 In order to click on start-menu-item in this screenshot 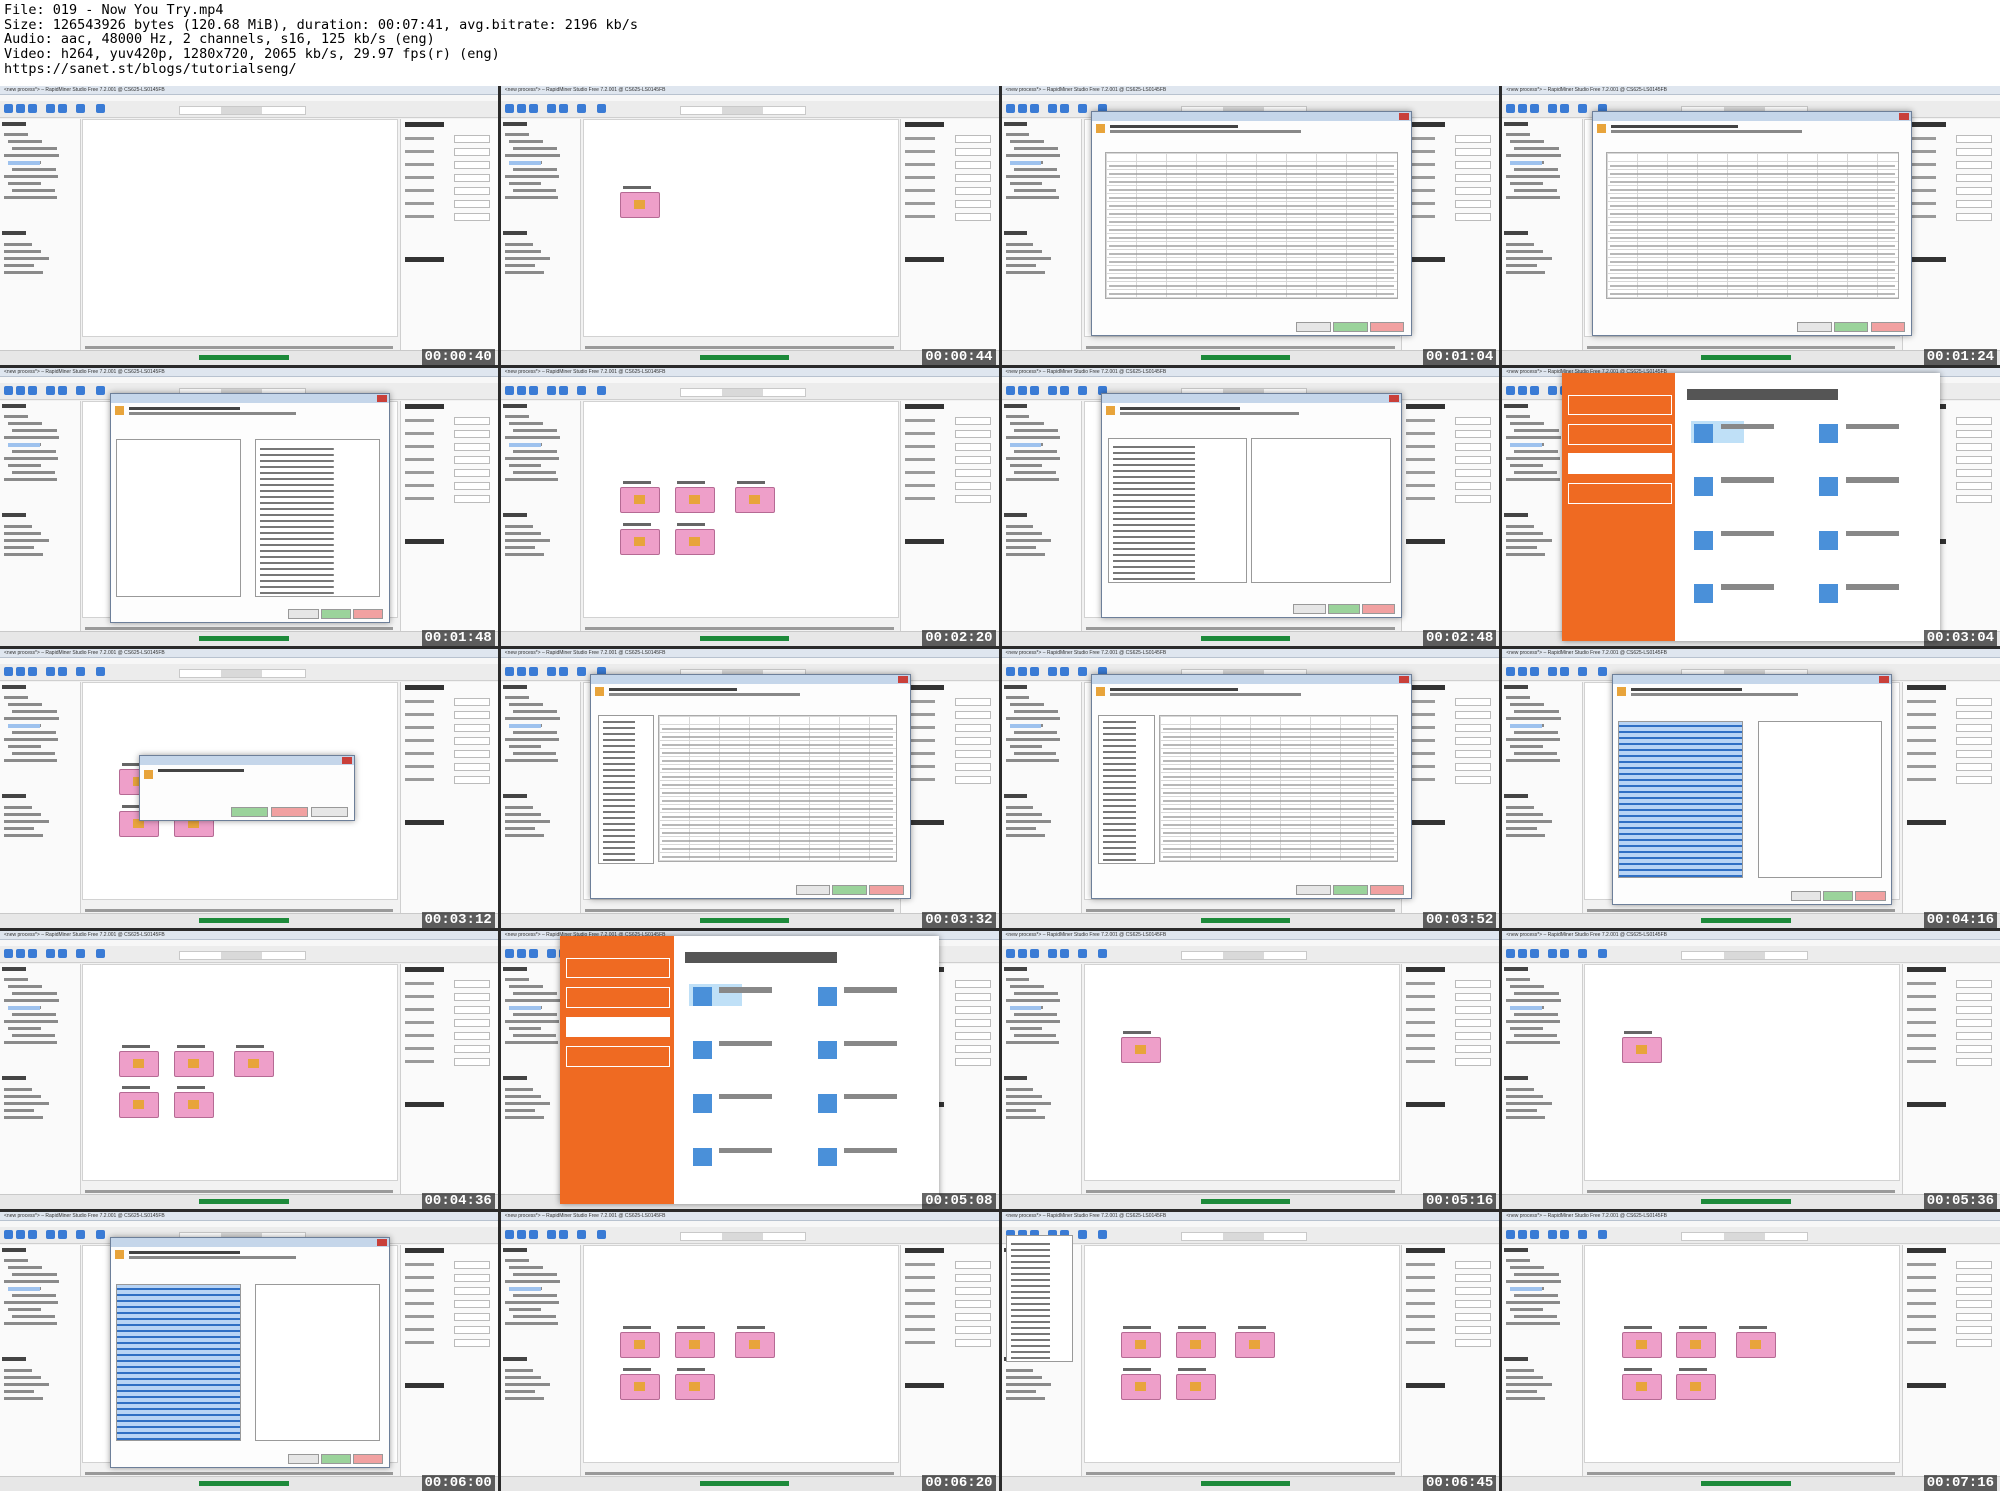, I will do `click(618, 968)`.